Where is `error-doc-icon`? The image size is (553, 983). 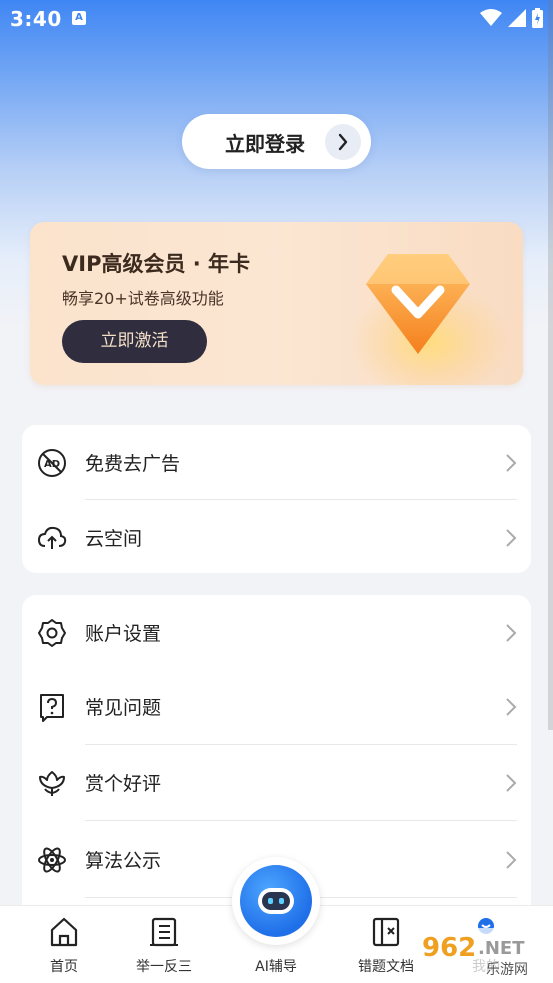 error-doc-icon is located at coordinates (386, 932).